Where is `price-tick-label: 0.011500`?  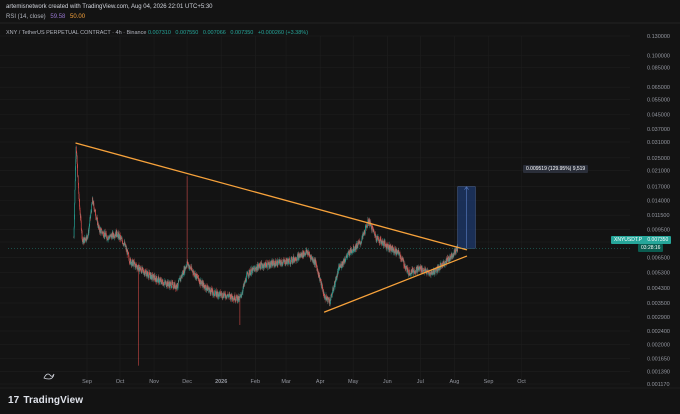 price-tick-label: 0.011500 is located at coordinates (658, 216).